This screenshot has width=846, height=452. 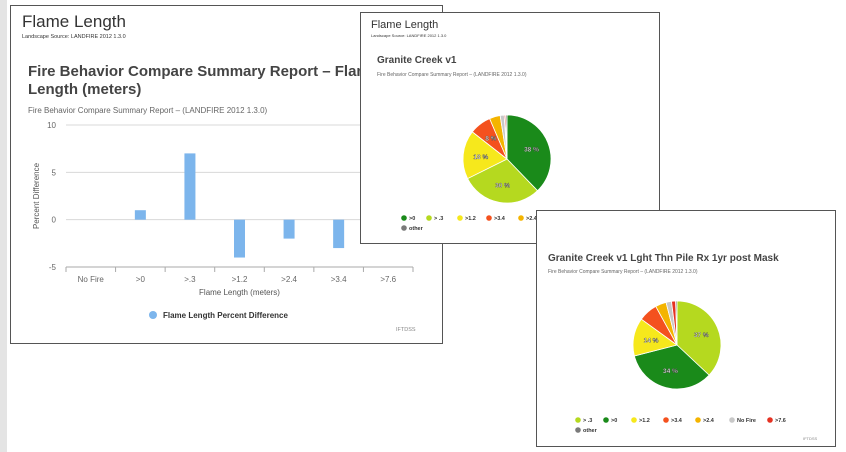 I want to click on pie-data-label: 37 %, so click(x=701, y=335).